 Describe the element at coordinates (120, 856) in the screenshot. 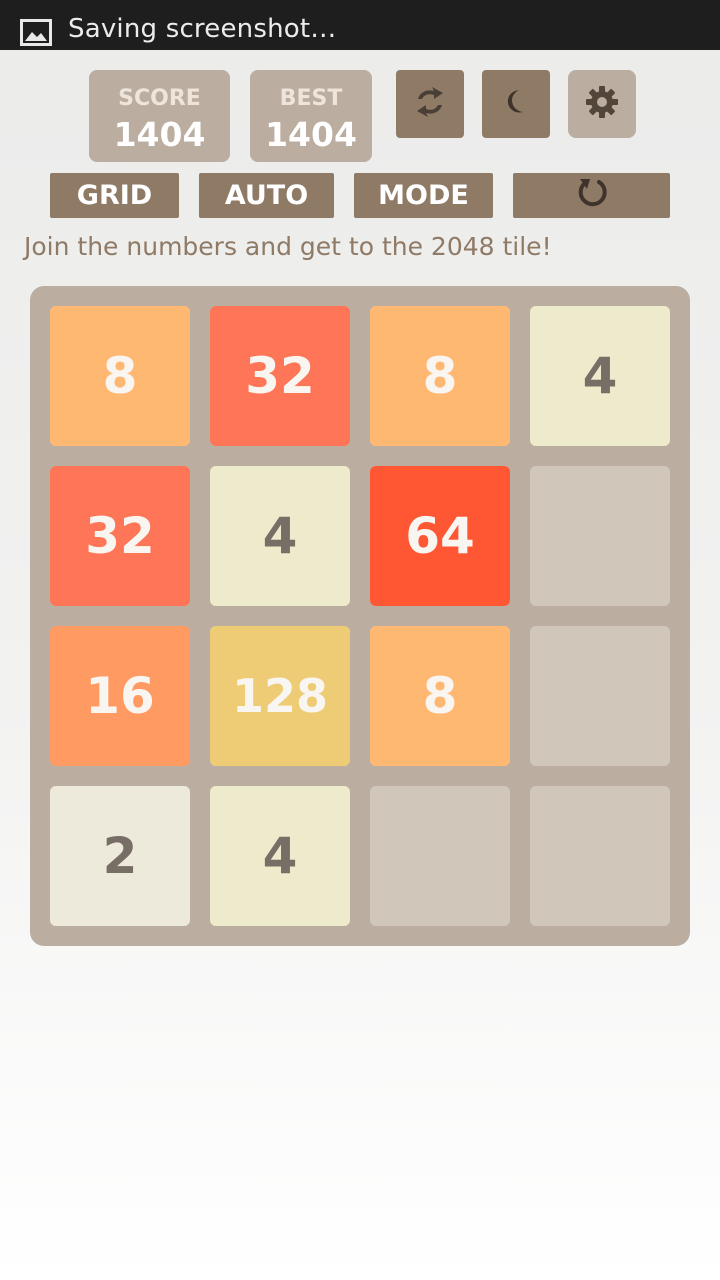

I see `tile: 2` at that location.